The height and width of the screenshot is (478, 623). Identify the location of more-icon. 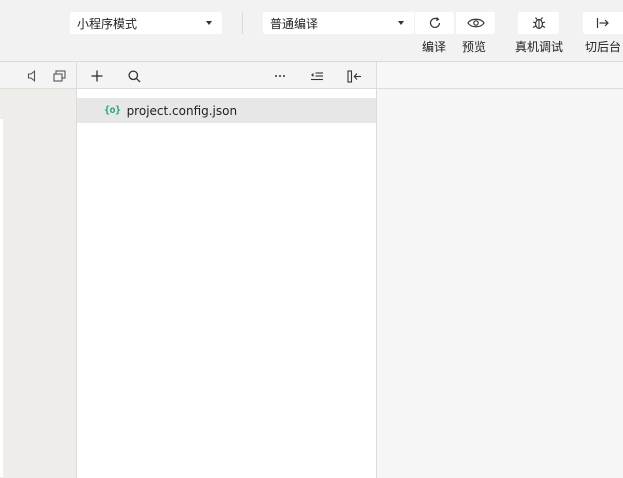
(280, 76).